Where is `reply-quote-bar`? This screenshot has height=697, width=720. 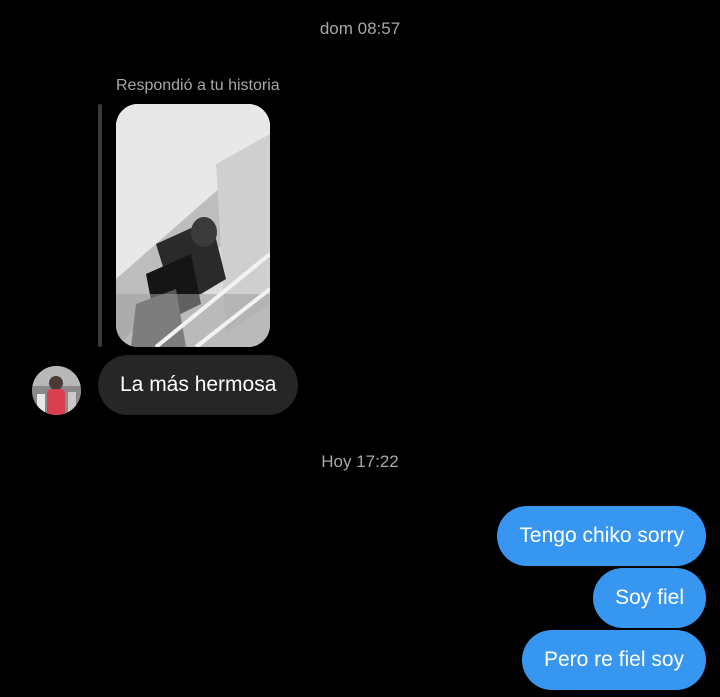 reply-quote-bar is located at coordinates (100, 225).